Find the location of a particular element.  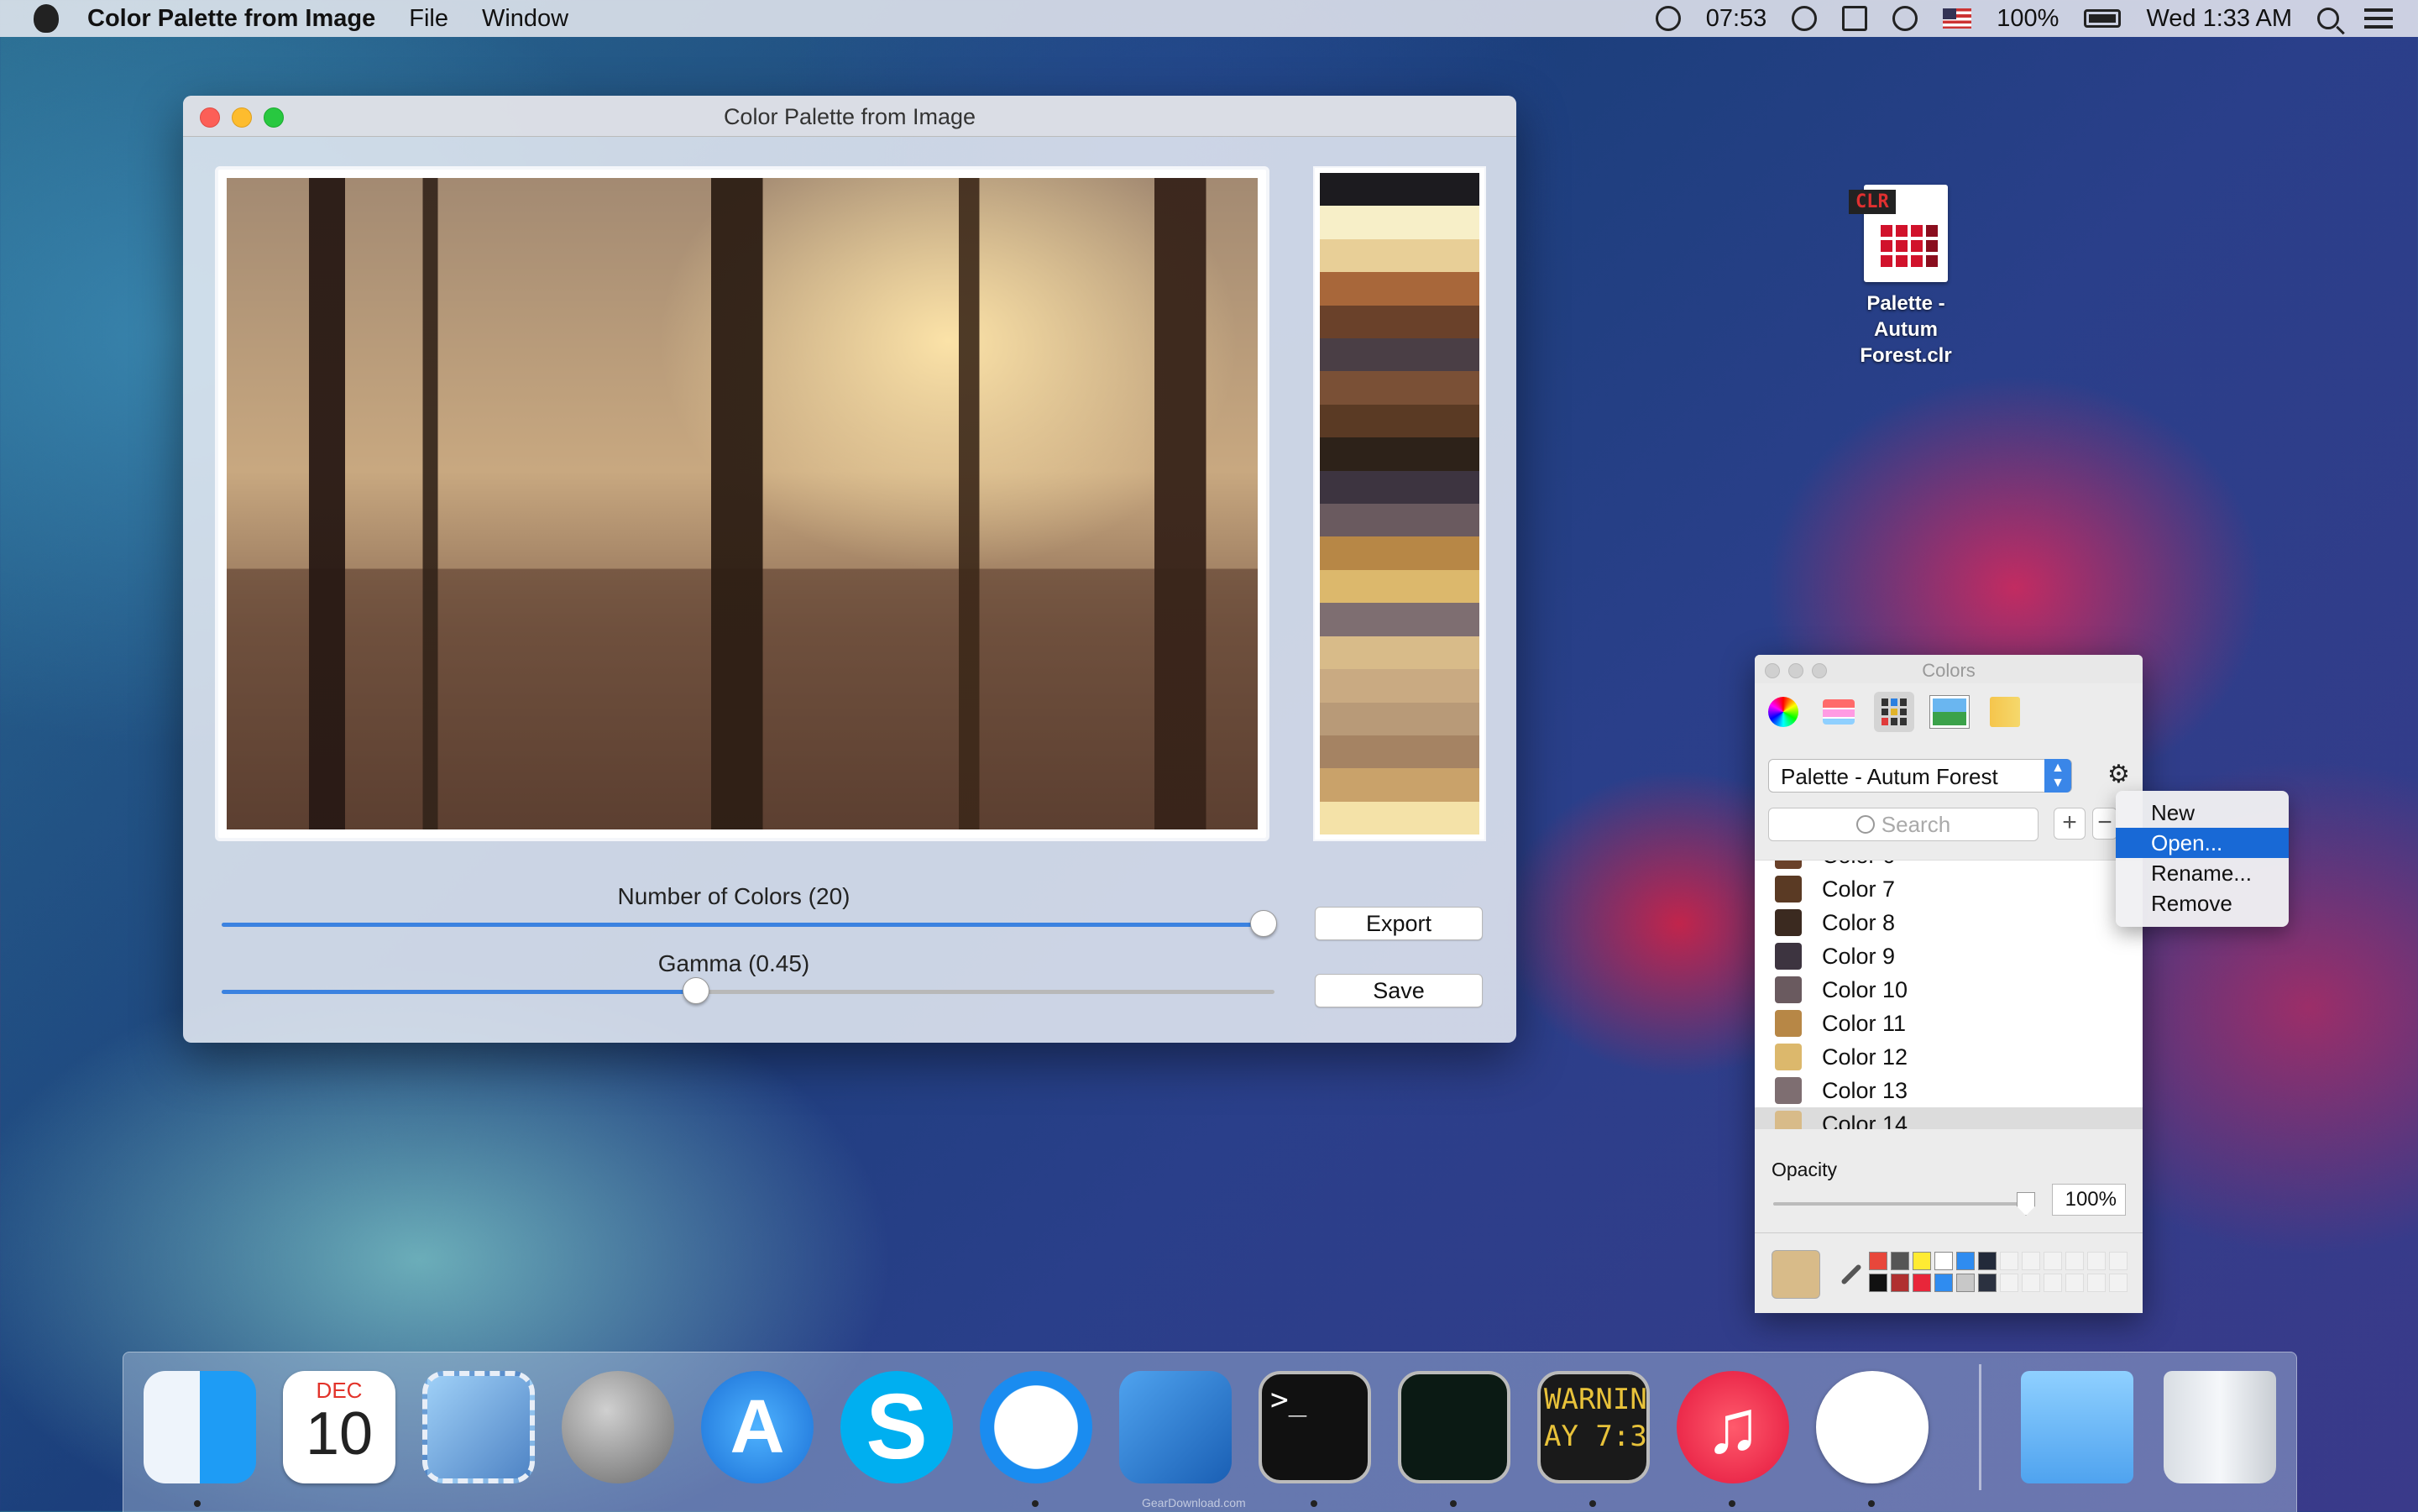

gamma-knob is located at coordinates (696, 990).